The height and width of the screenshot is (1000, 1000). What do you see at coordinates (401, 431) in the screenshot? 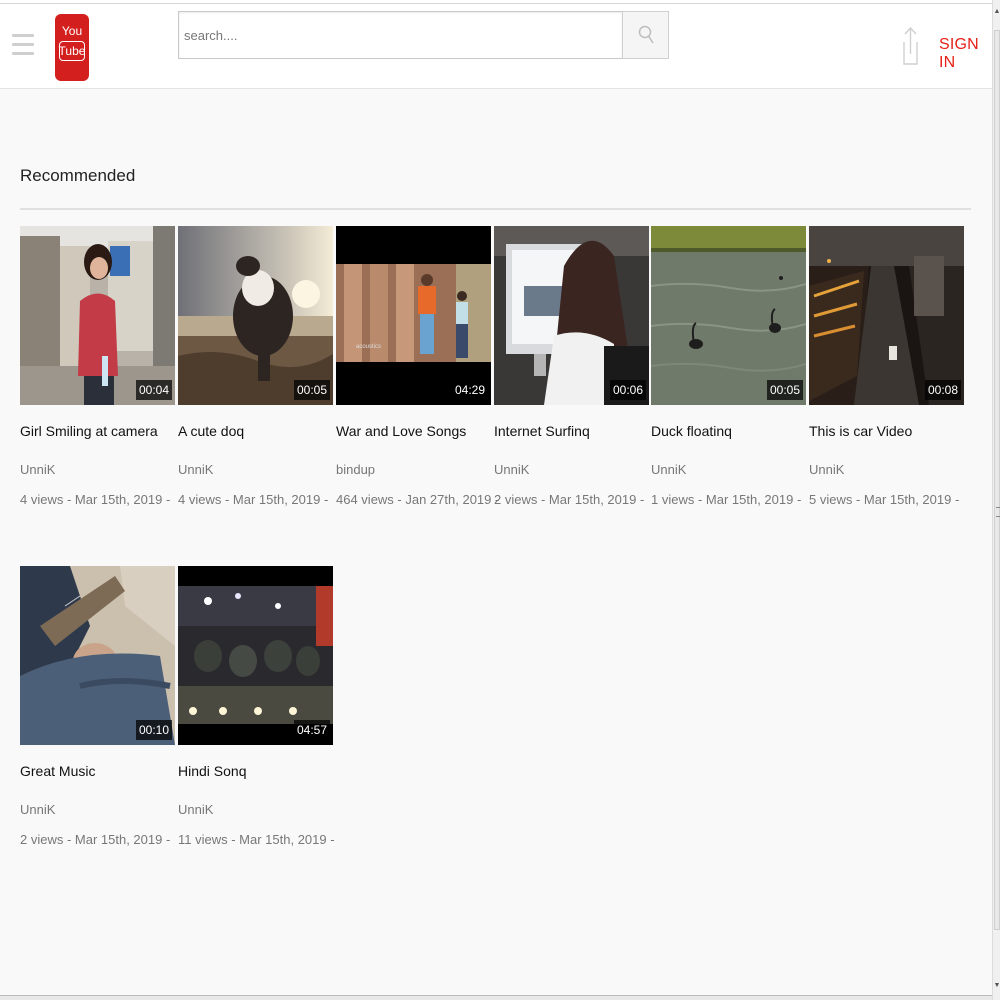
I see `video-title: War and Love Songs` at bounding box center [401, 431].